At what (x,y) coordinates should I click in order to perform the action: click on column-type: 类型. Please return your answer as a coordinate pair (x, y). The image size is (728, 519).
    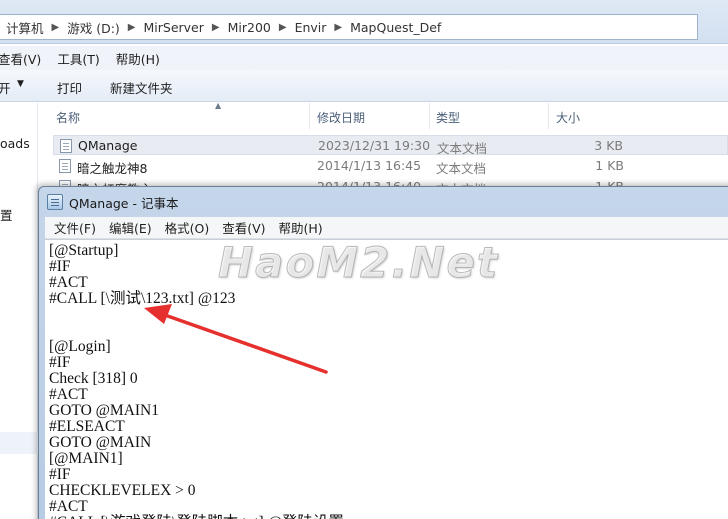
    Looking at the image, I should click on (448, 117).